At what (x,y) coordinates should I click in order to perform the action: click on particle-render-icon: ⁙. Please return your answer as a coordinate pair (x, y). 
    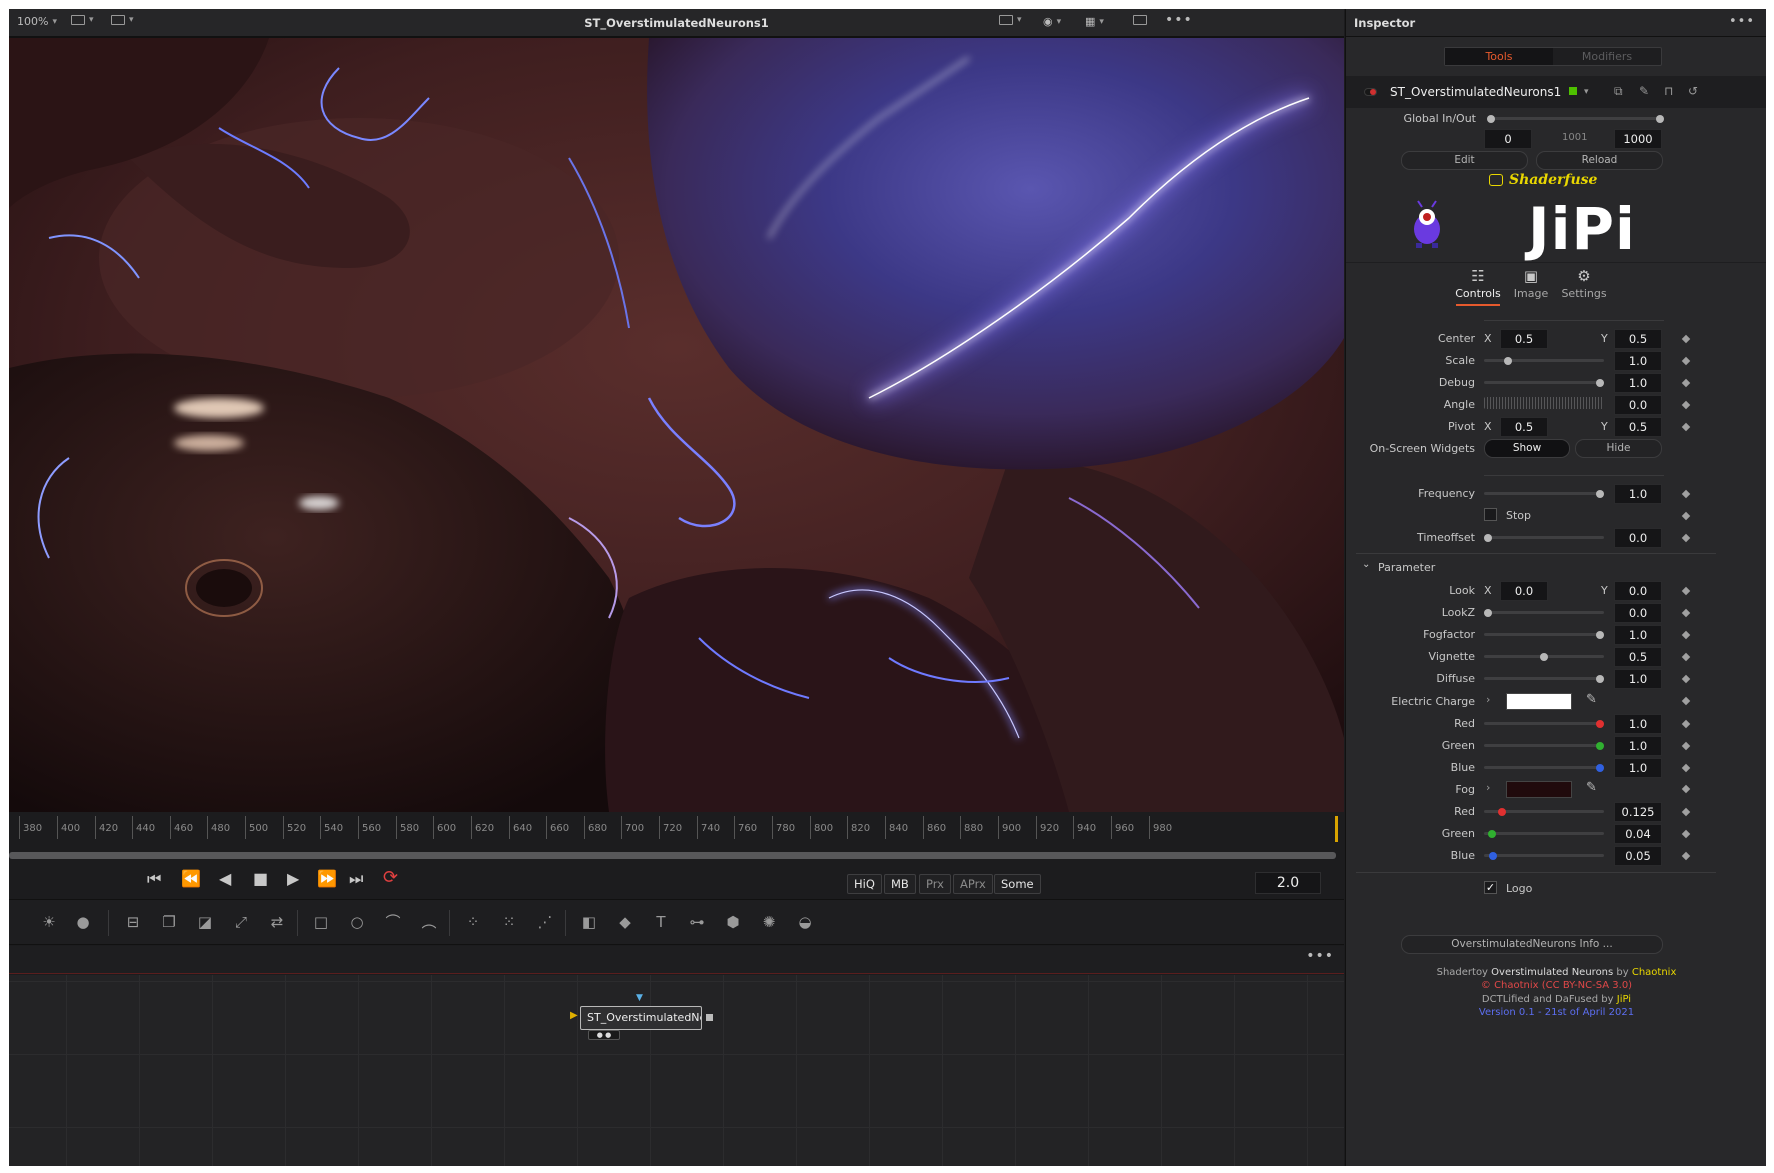
    Looking at the image, I should click on (509, 922).